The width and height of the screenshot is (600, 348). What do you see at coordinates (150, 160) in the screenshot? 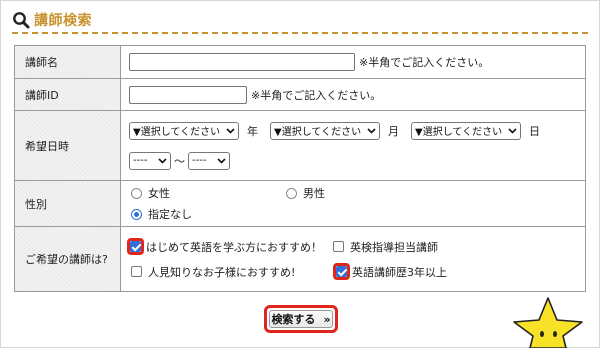
I see `time-from-select: ----` at bounding box center [150, 160].